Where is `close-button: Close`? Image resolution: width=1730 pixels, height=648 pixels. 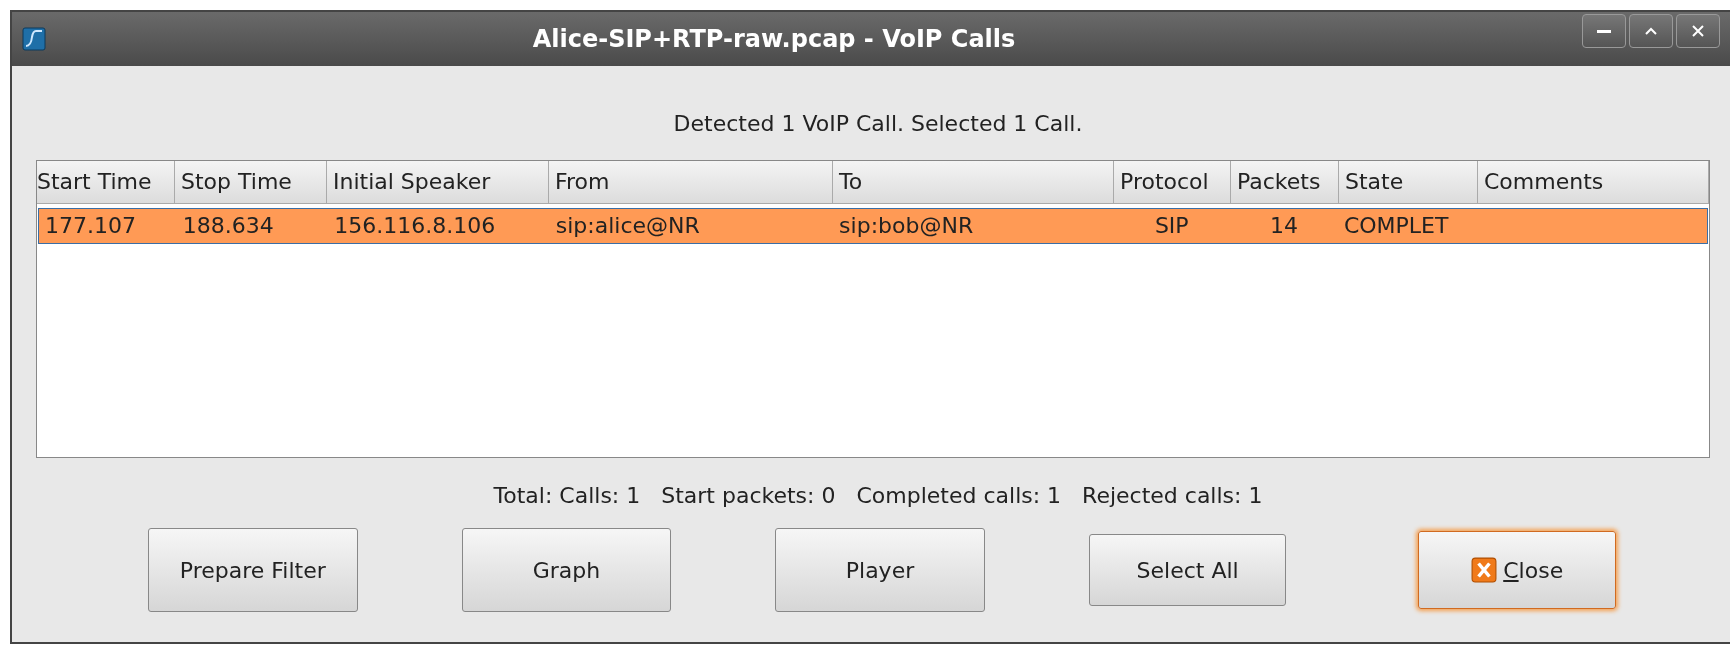 close-button: Close is located at coordinates (1517, 570).